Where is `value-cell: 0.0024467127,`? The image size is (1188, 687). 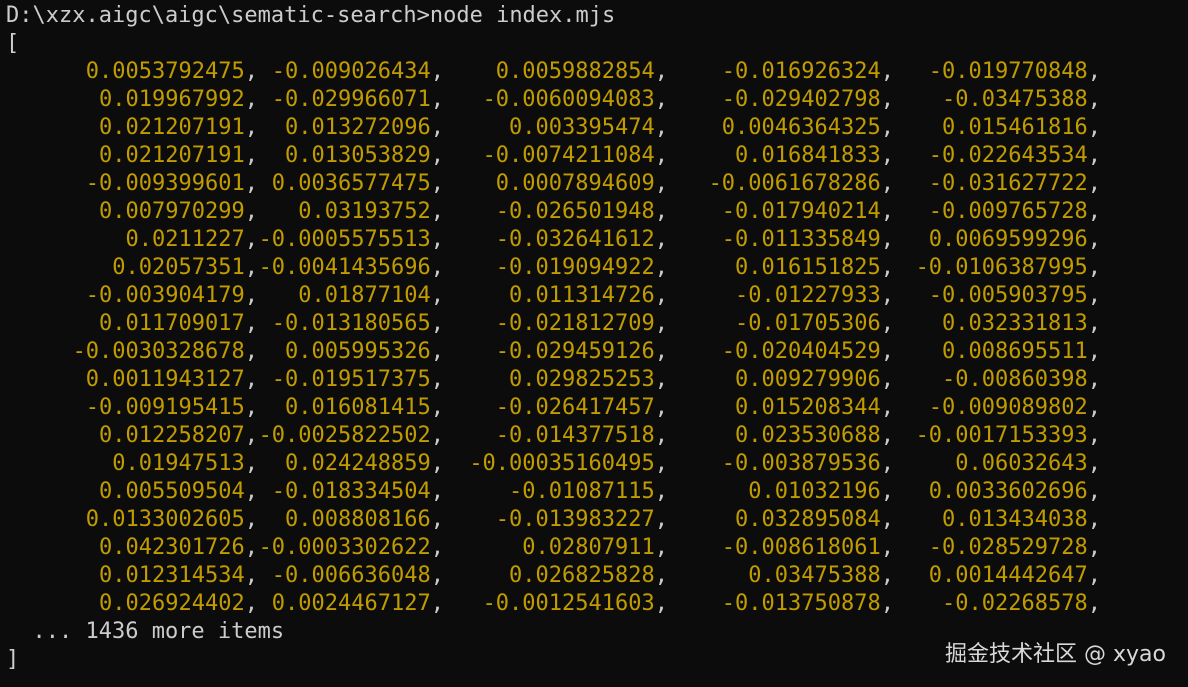
value-cell: 0.0024467127, is located at coordinates (358, 604).